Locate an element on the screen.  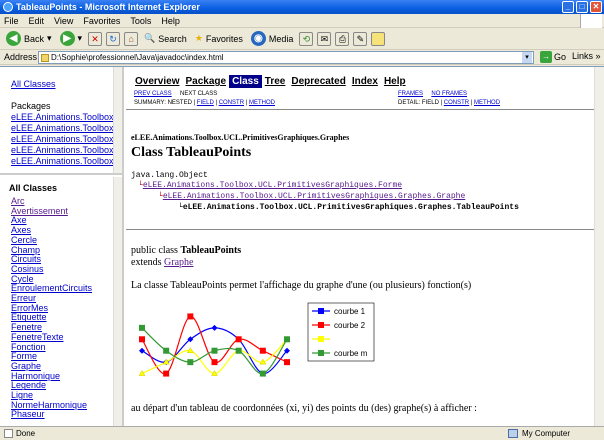
legend-label: courbe 2 is located at coordinates (350, 325).